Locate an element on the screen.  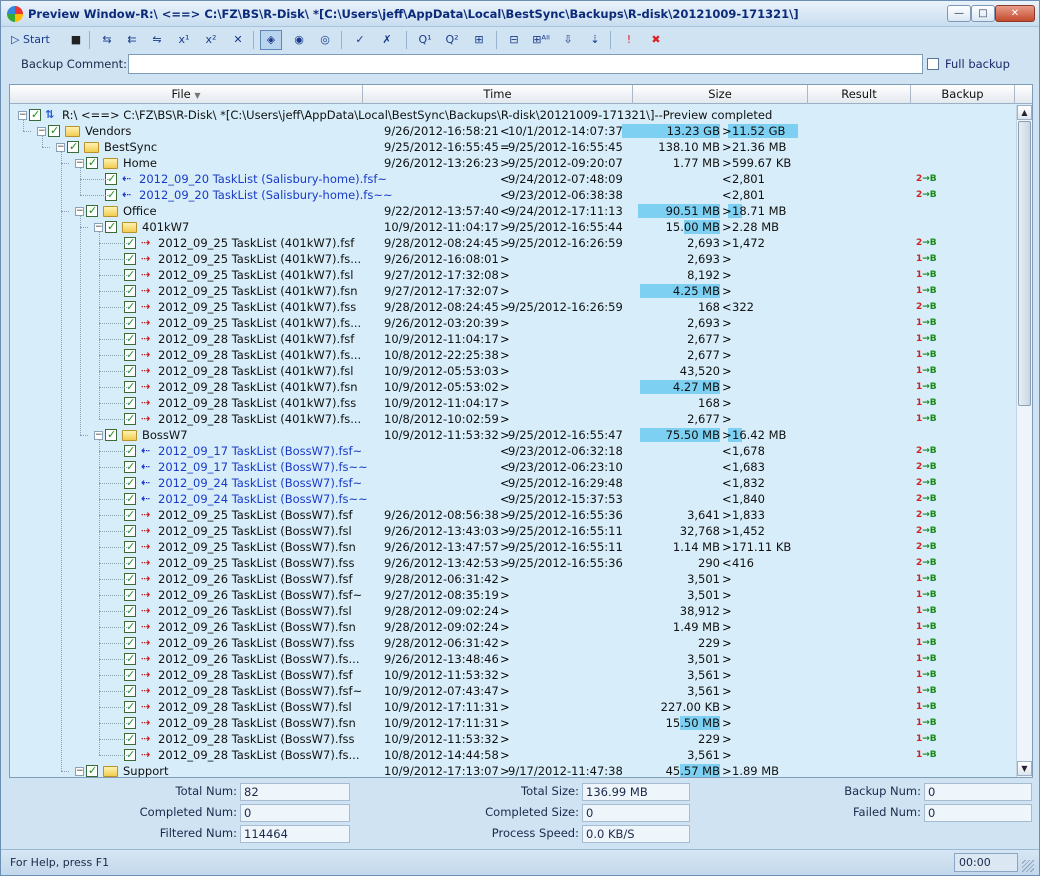
copy-direction-icon: ⇢ is located at coordinates (146, 242).